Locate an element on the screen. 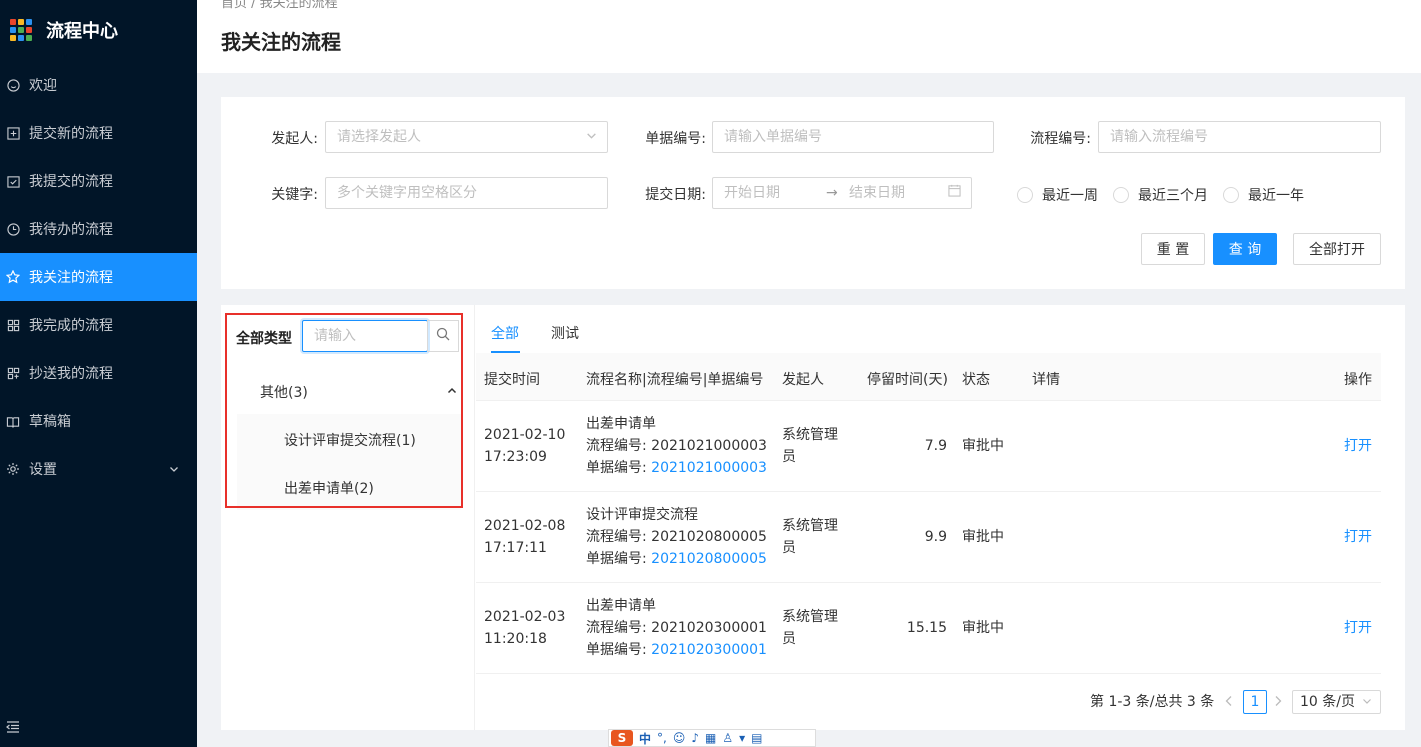 This screenshot has height=747, width=1421. keyboard-icon: ▦ is located at coordinates (710, 738).